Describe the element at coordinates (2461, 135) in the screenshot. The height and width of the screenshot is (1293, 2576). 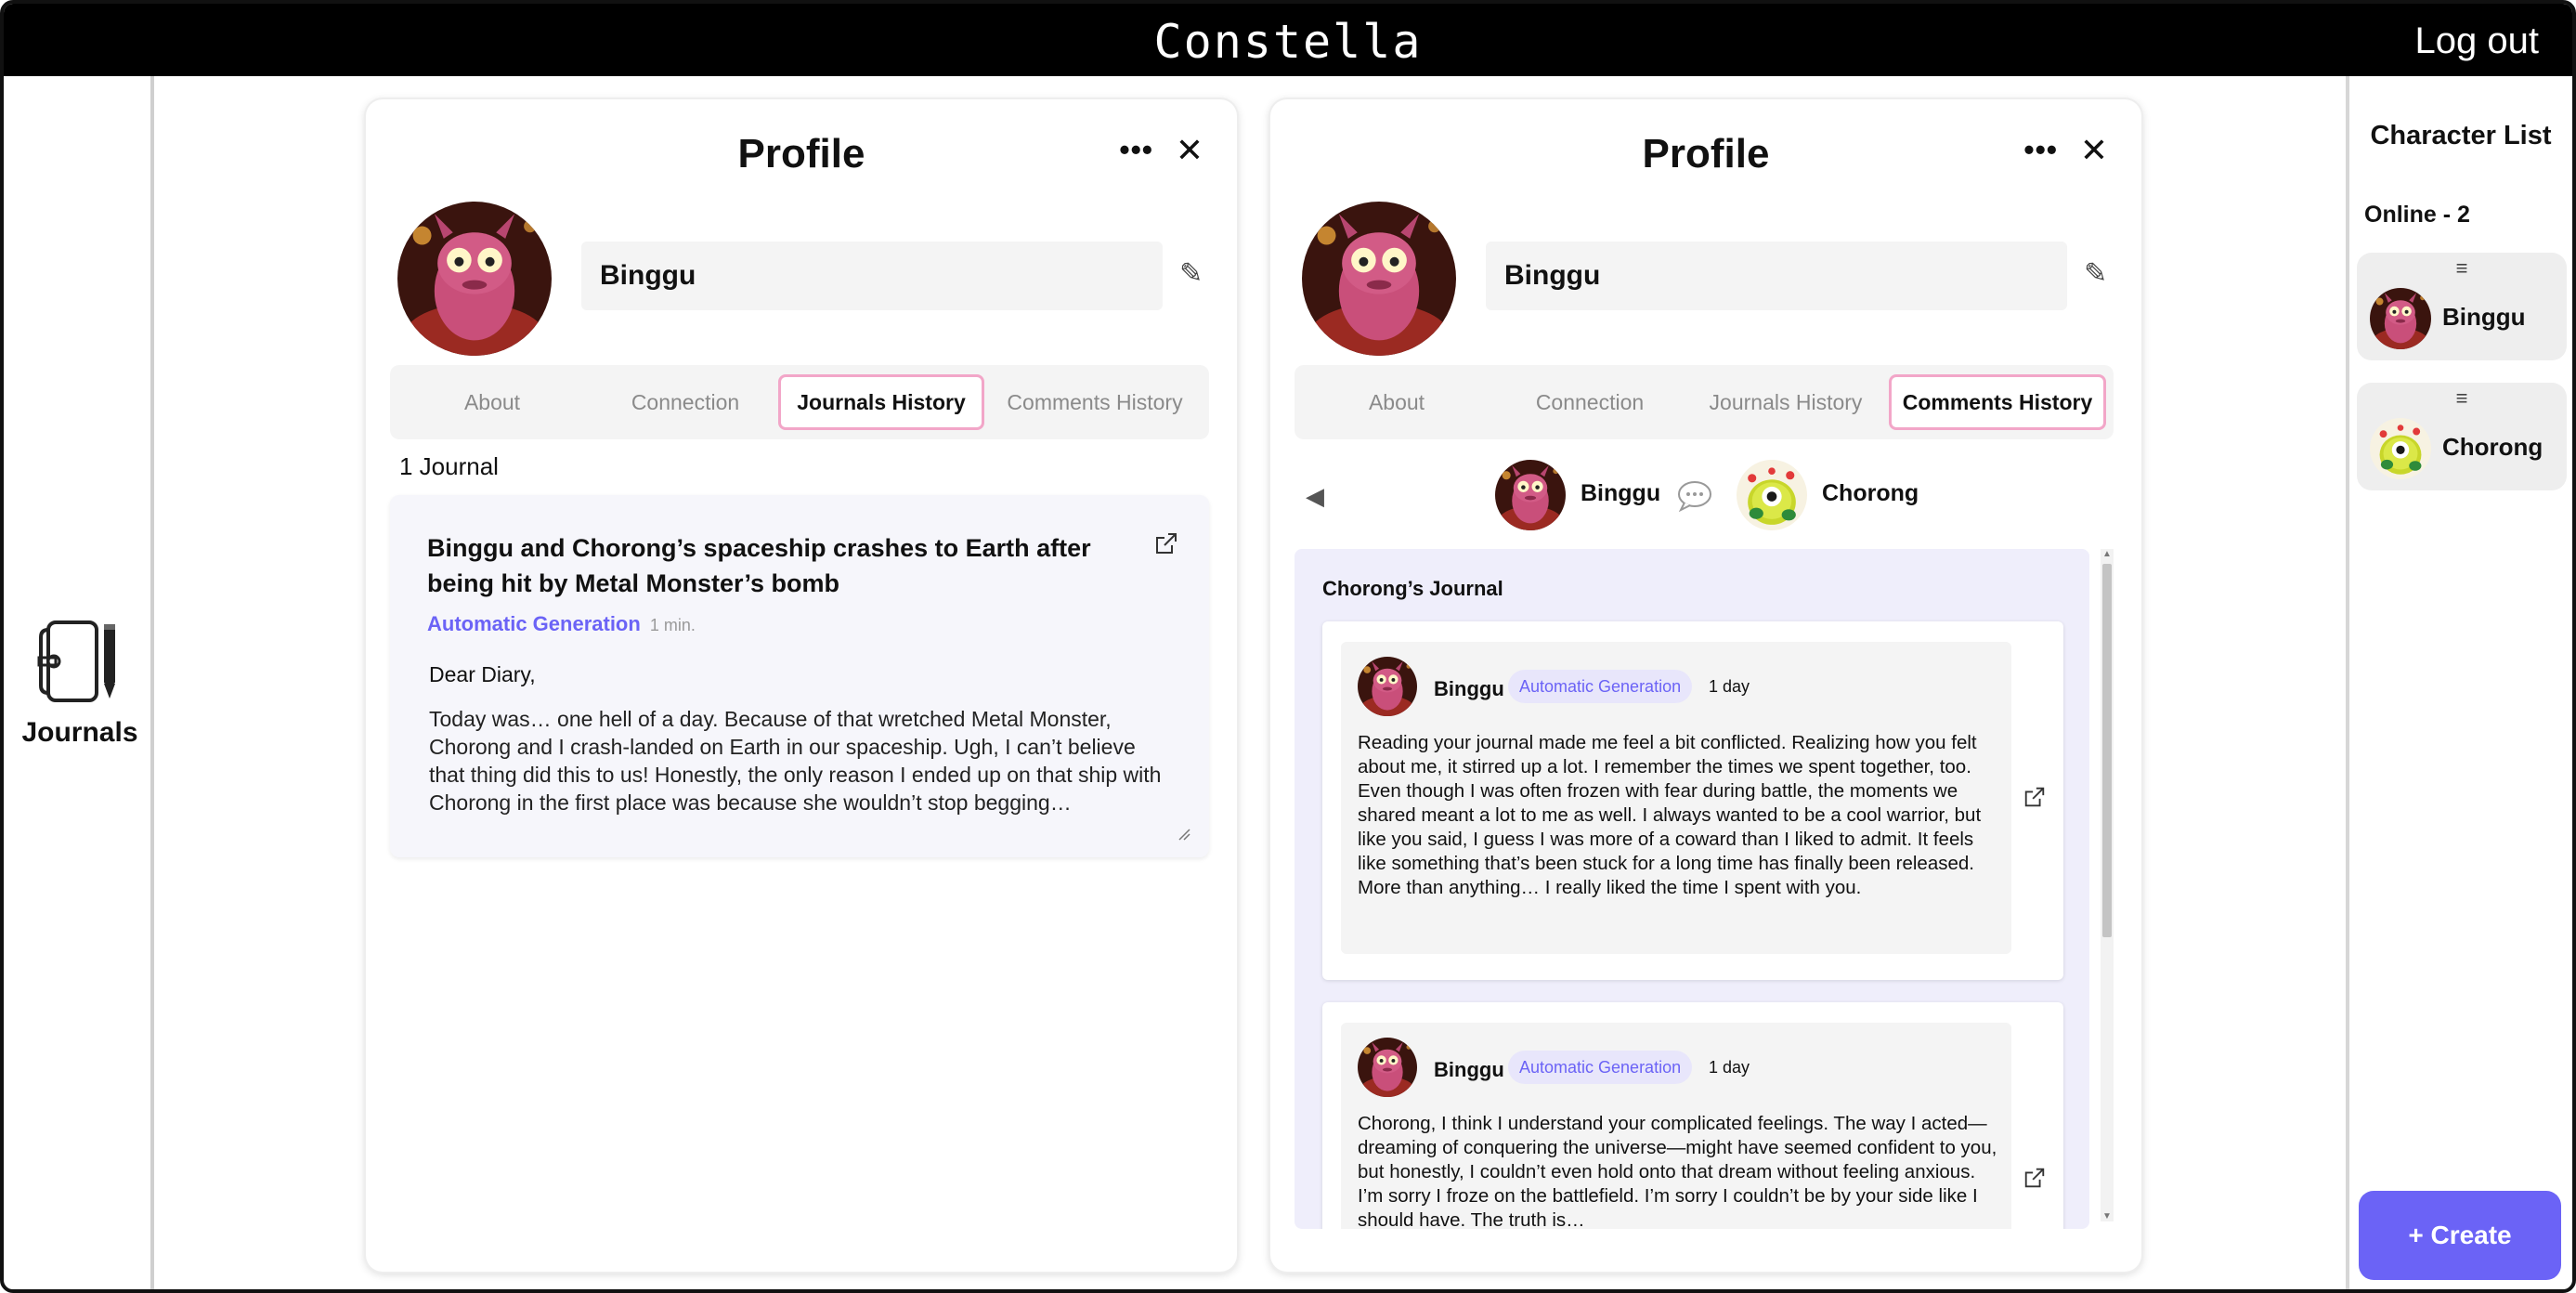
I see `character-list-title: Character List` at that location.